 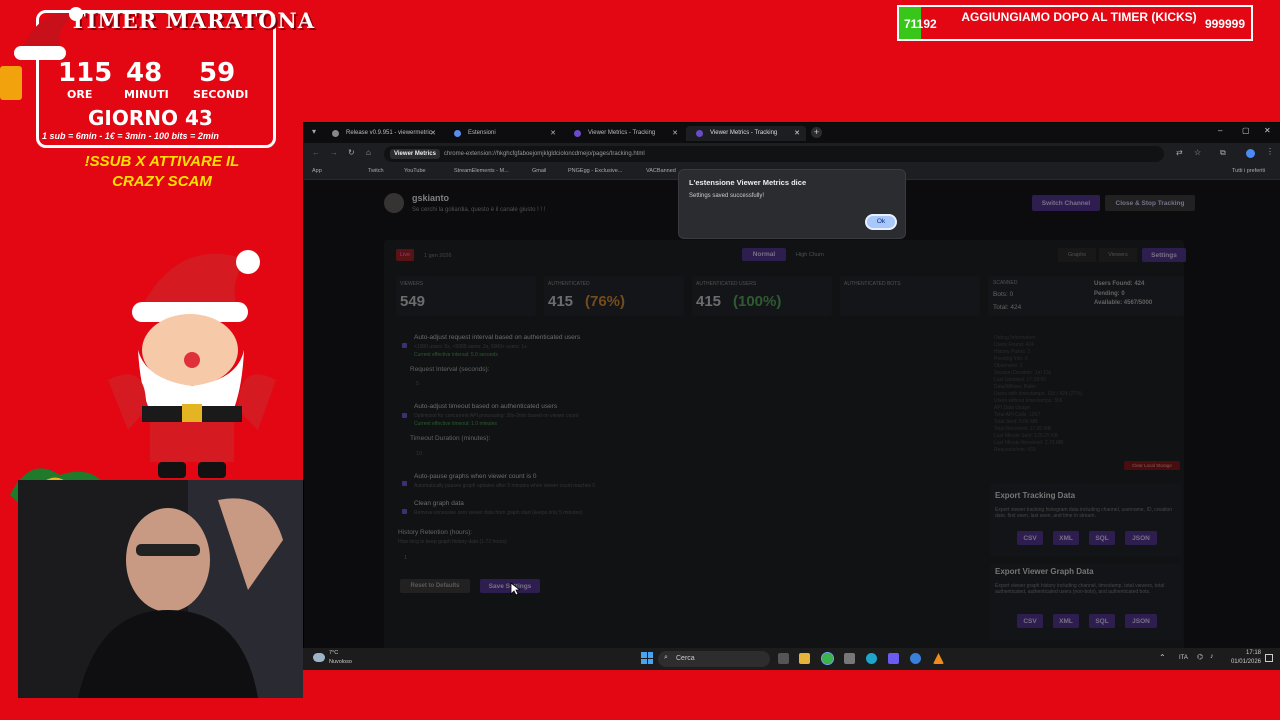 What do you see at coordinates (413, 301) in the screenshot?
I see `viewers-value: 549` at bounding box center [413, 301].